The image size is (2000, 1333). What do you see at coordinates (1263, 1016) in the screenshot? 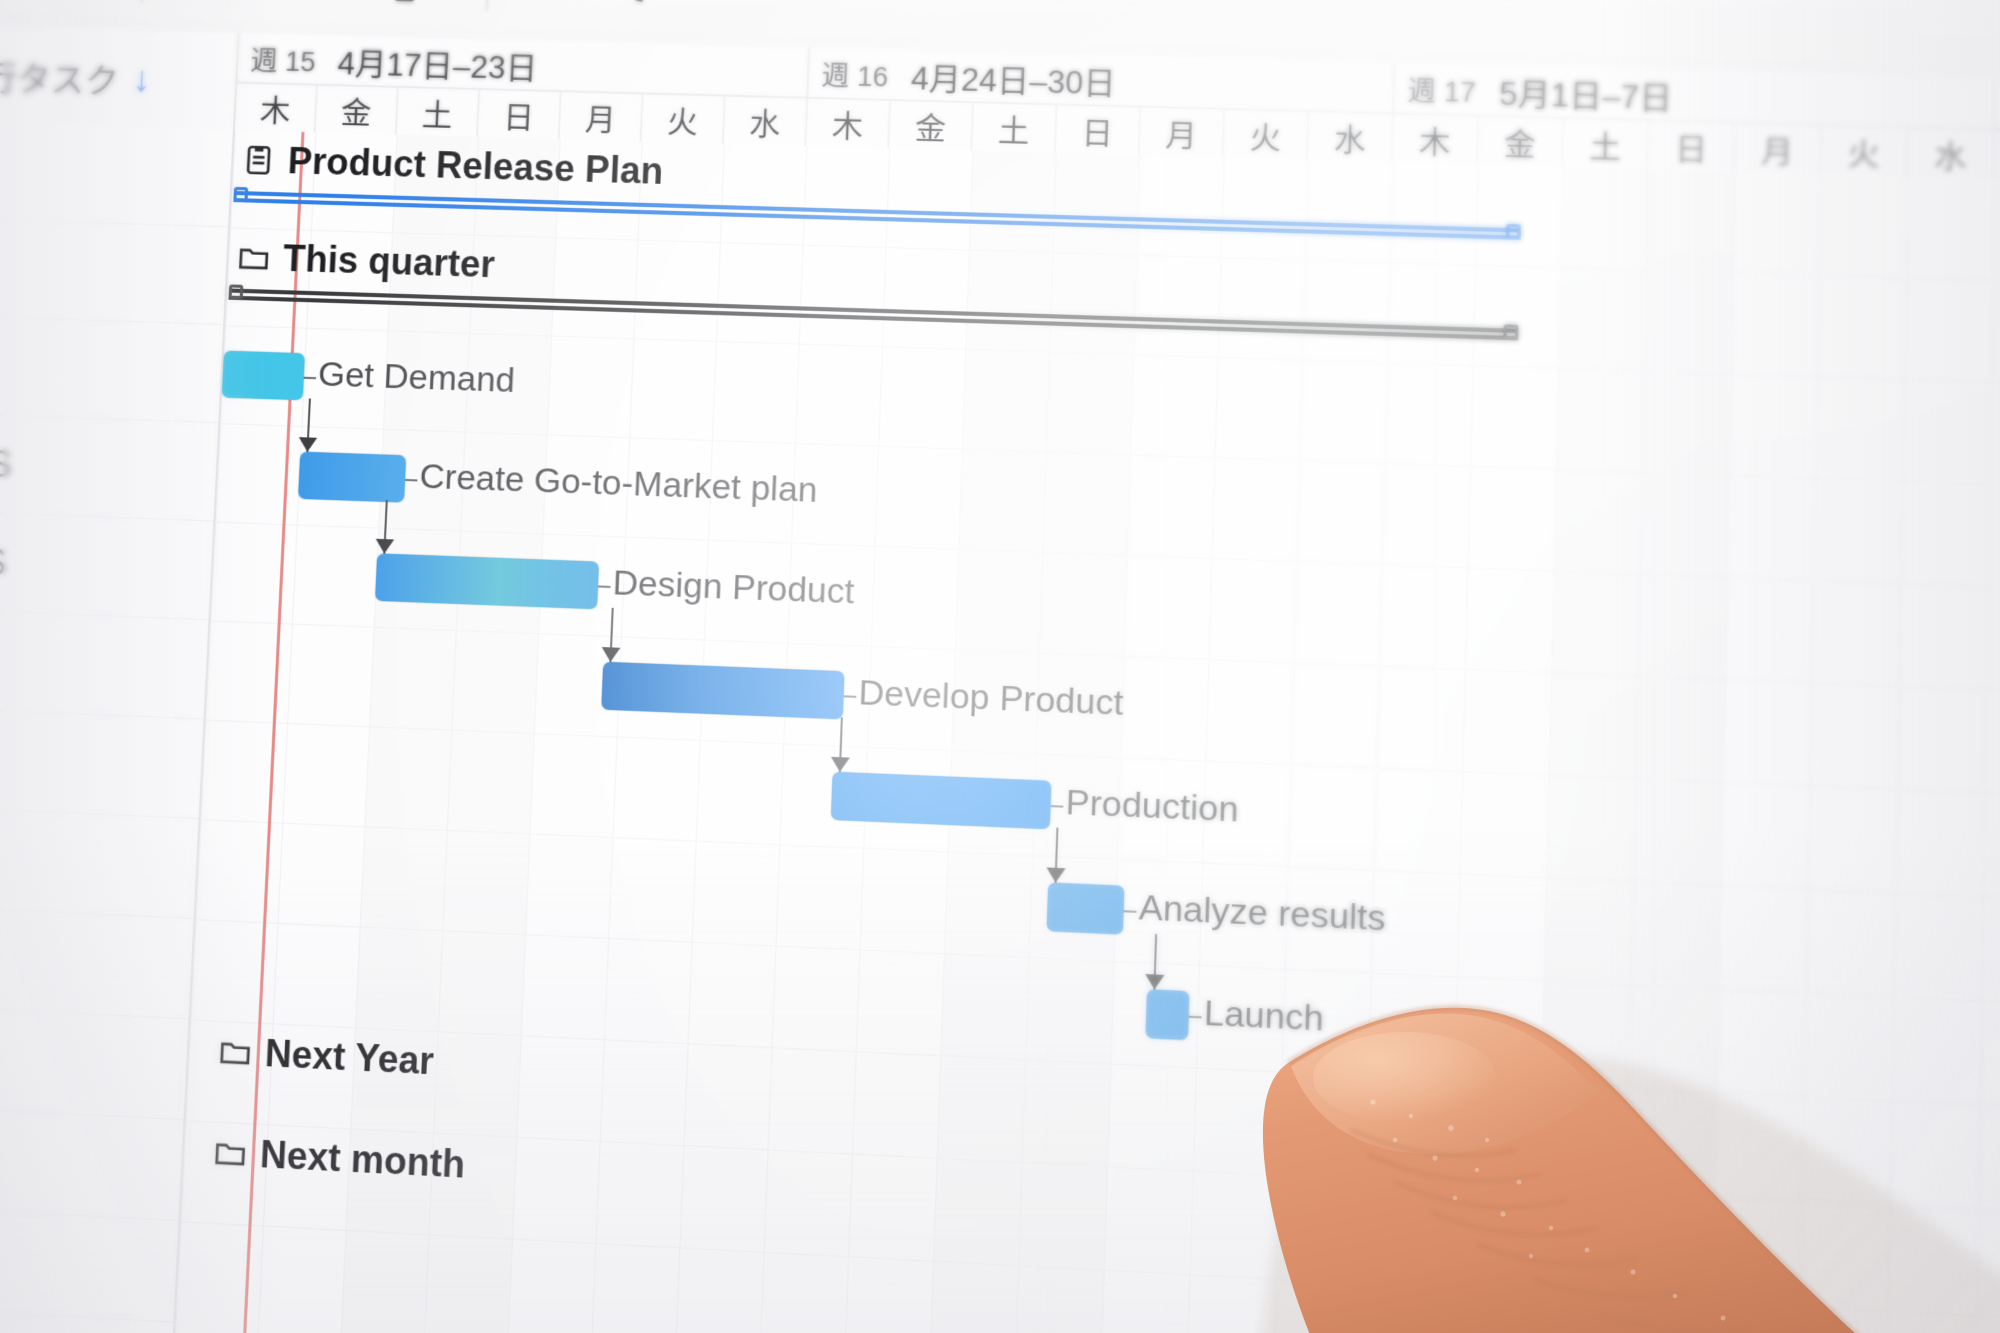
I see `task-label: Launch` at bounding box center [1263, 1016].